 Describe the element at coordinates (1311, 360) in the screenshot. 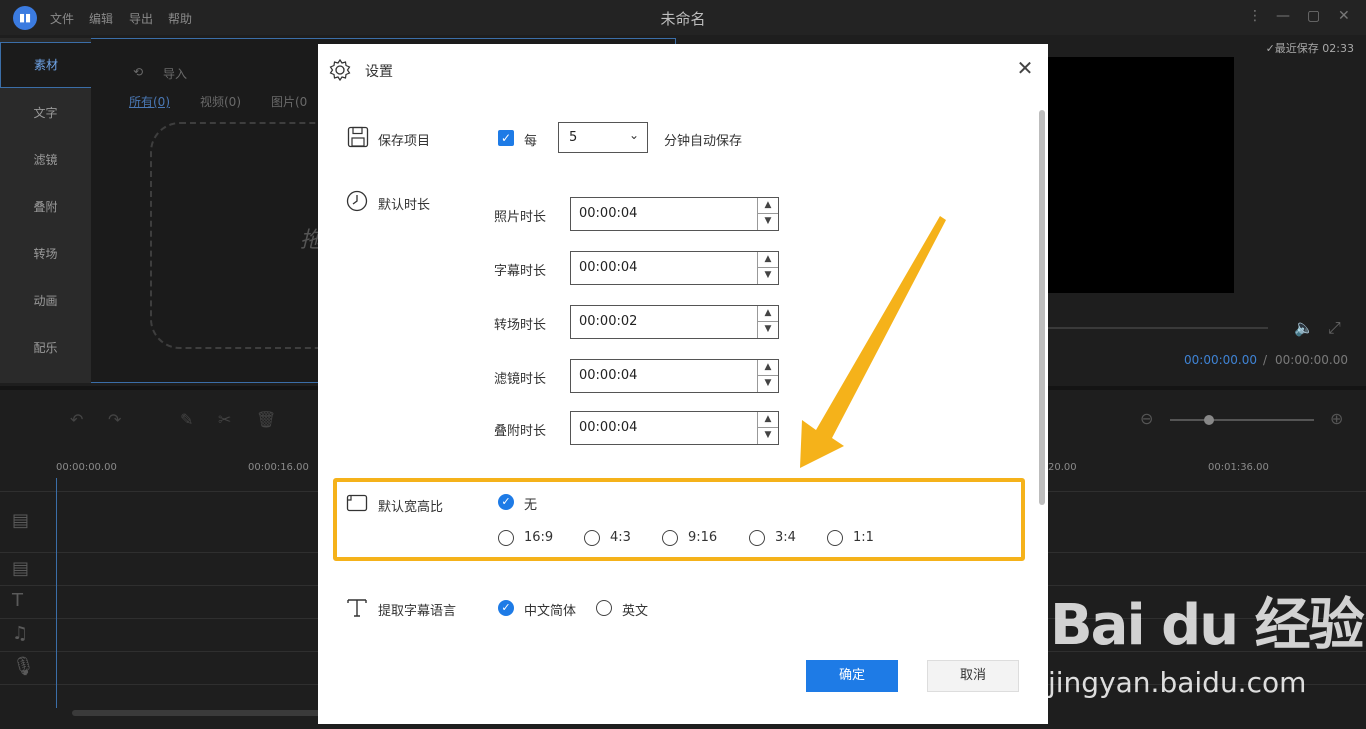

I see `total-time: 00:00:00.00` at that location.